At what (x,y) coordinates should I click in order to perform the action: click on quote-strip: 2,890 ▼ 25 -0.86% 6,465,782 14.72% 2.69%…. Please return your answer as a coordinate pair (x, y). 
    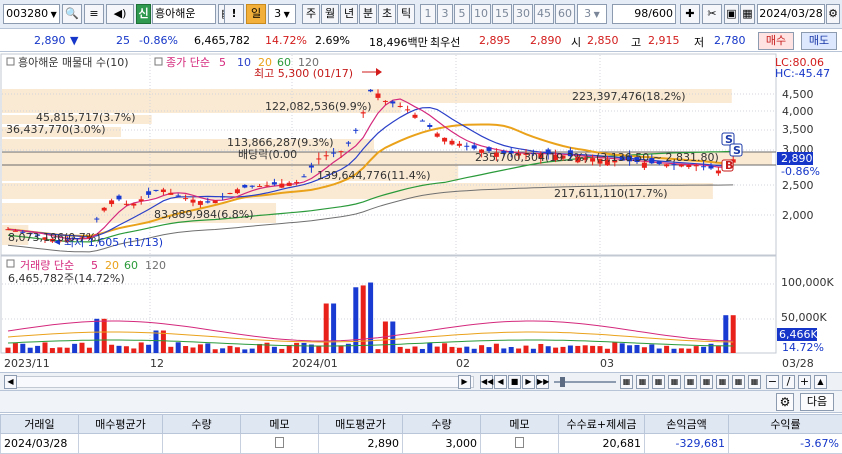
    Looking at the image, I should click on (421, 41).